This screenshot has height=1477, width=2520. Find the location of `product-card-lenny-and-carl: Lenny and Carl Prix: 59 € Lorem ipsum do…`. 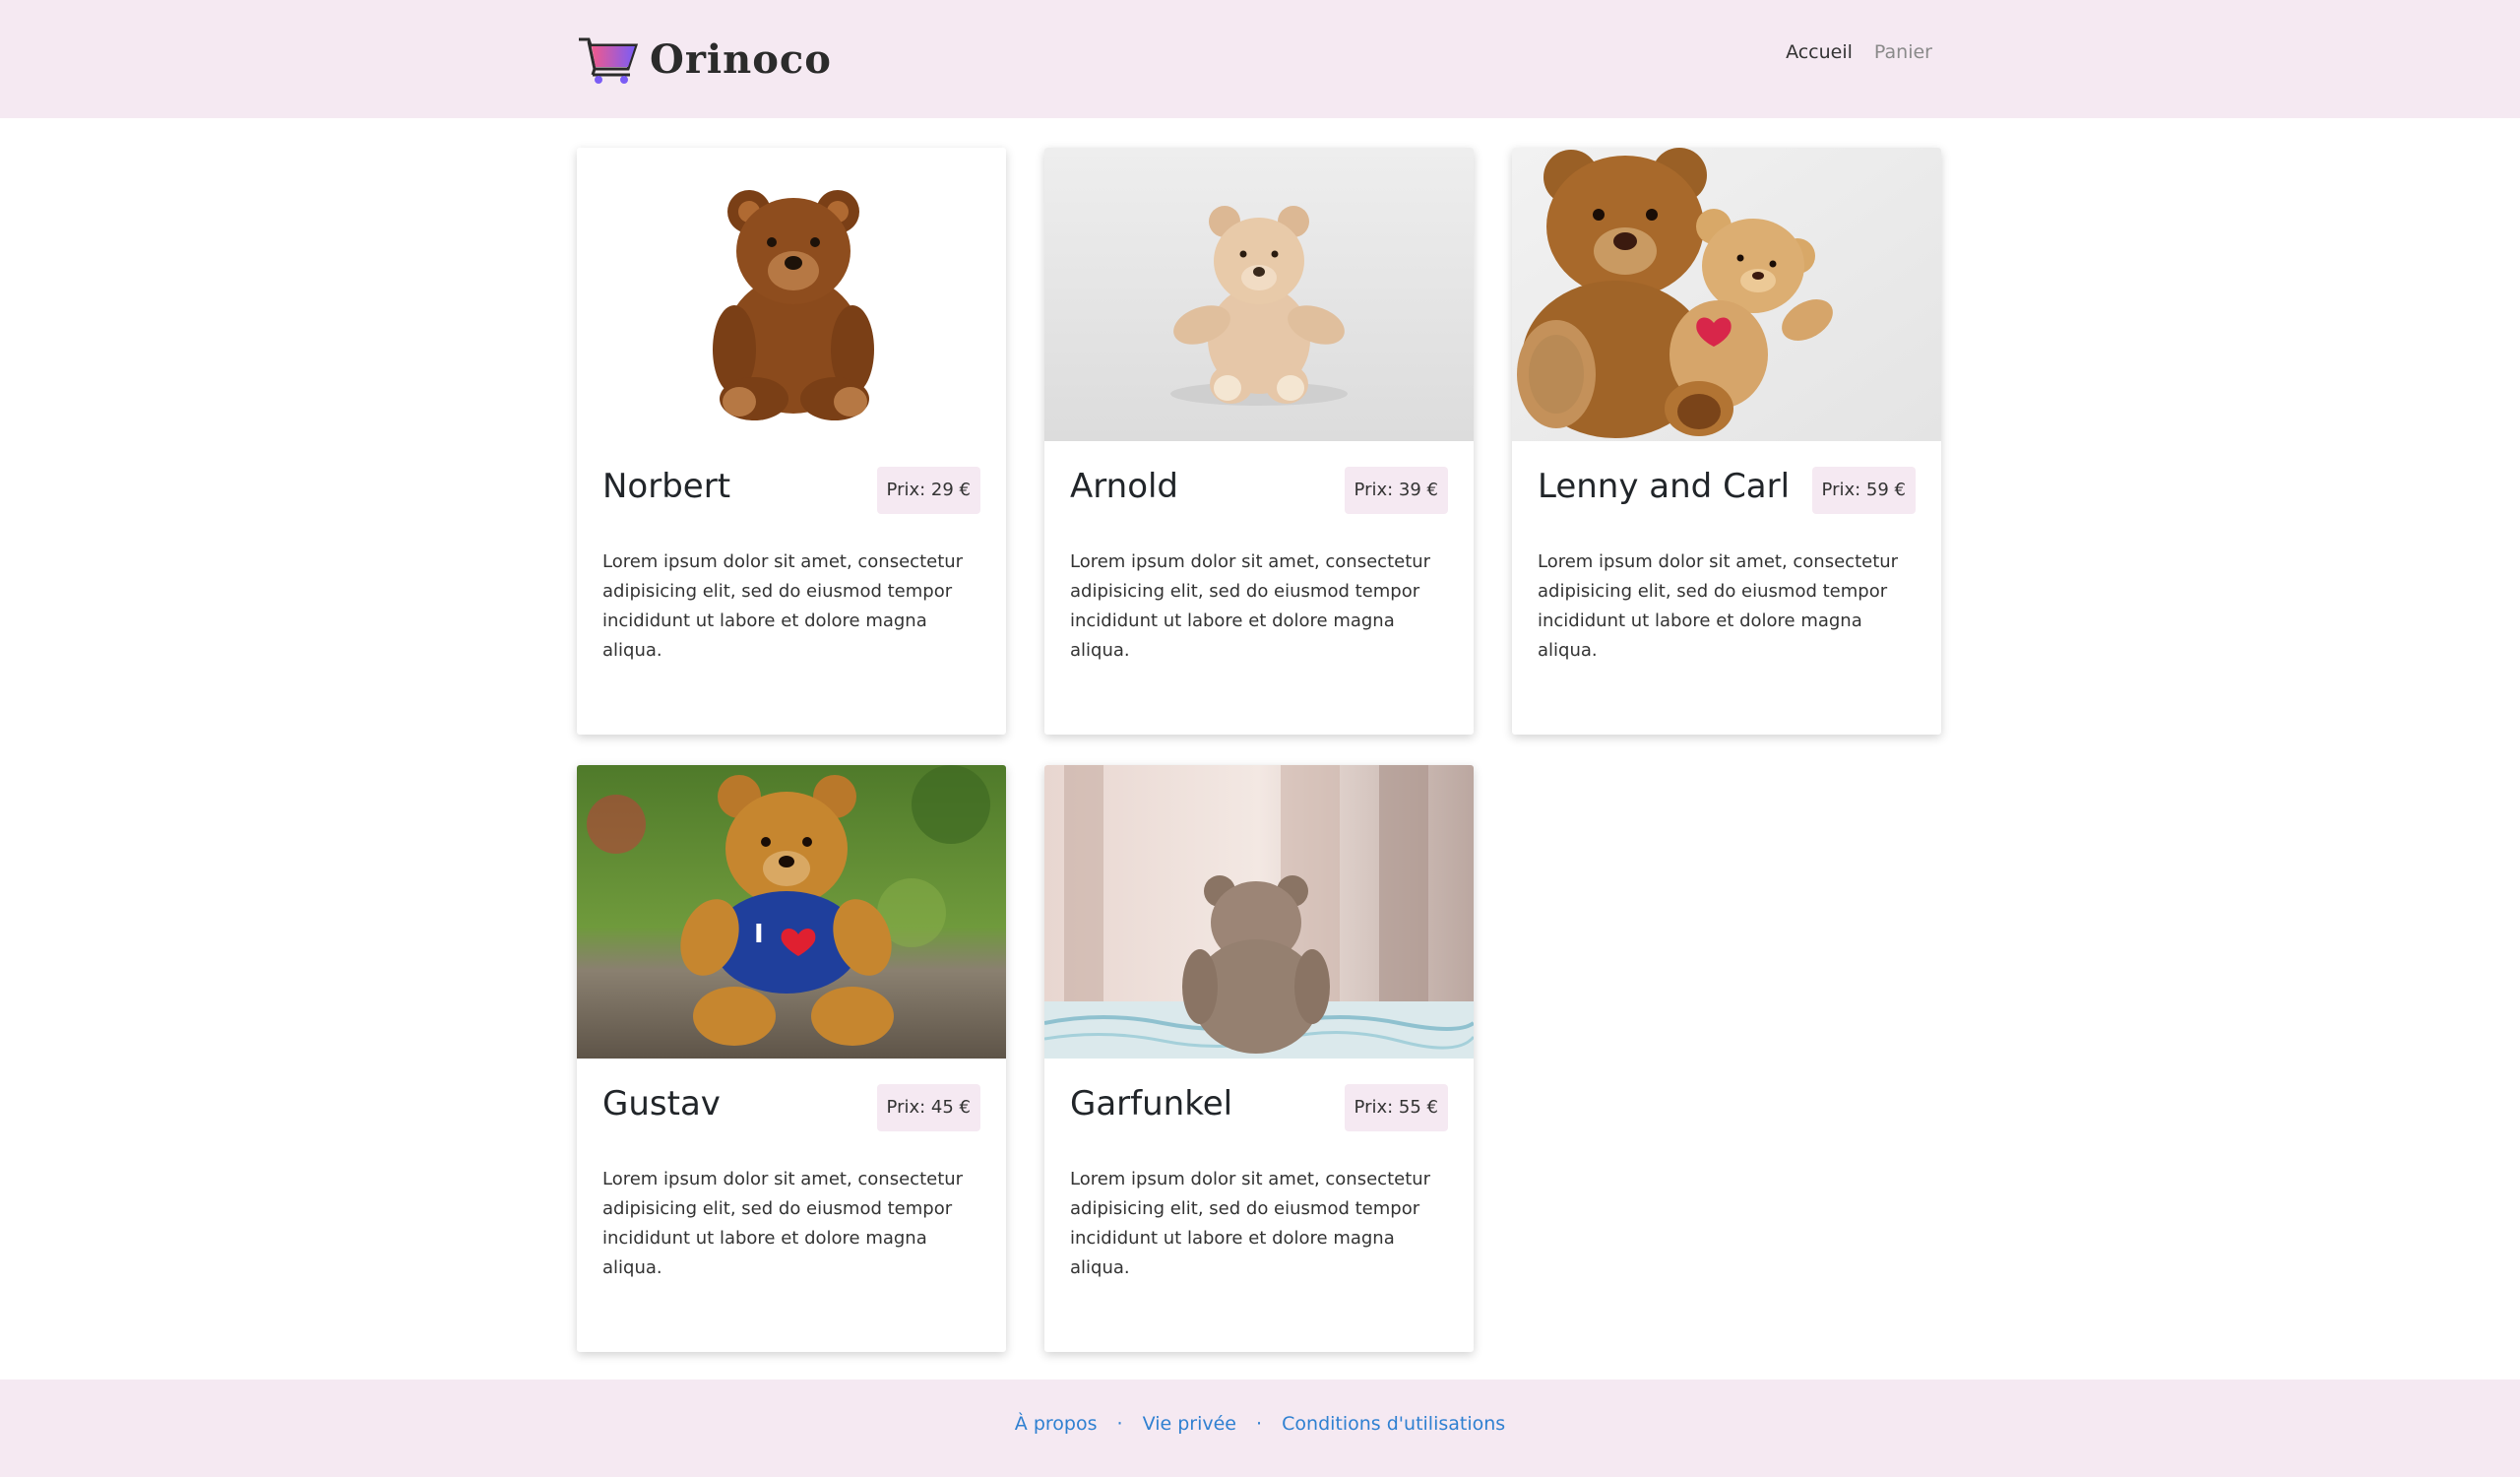

product-card-lenny-and-carl: Lenny and Carl Prix: 59 € Lorem ipsum do… is located at coordinates (1726, 442).